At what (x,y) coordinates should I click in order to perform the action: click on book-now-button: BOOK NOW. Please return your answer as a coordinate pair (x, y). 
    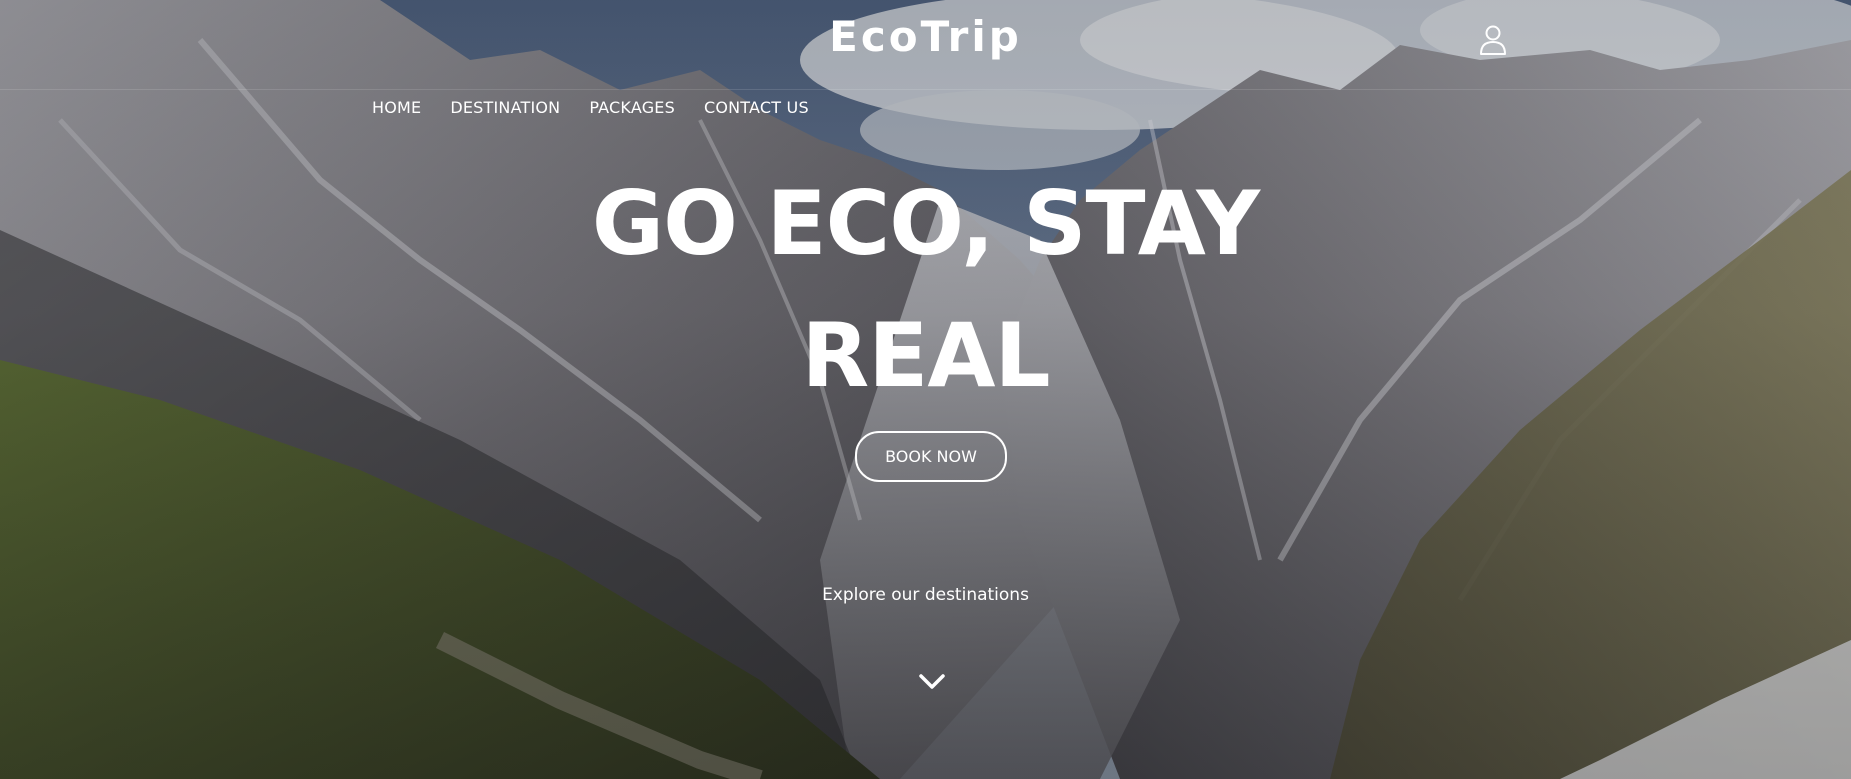
    Looking at the image, I should click on (931, 456).